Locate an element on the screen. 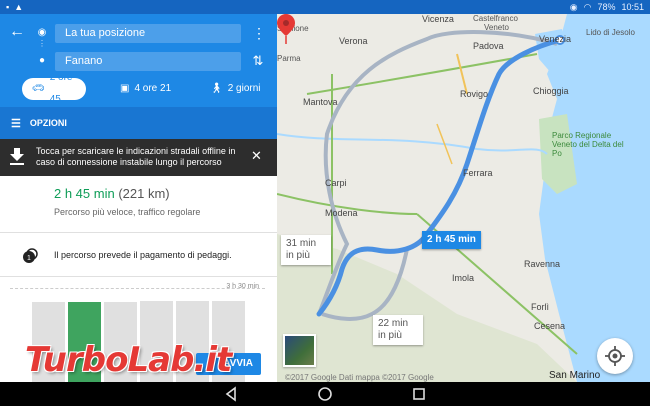  mode-tab-transit: ▣ 4 ore 21 is located at coordinates (145, 89).